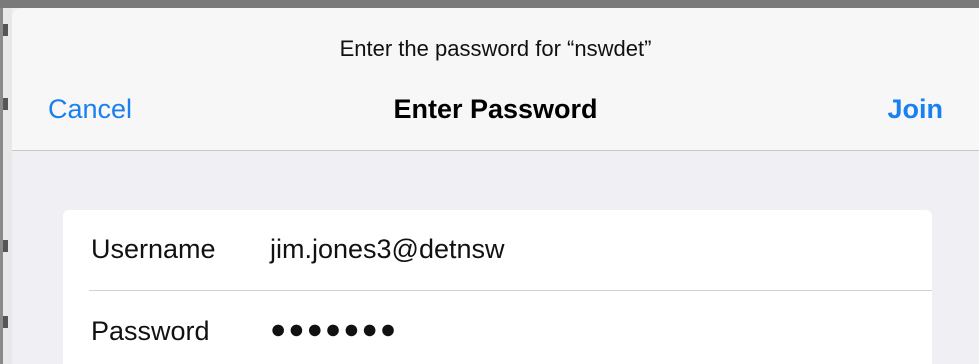 The image size is (979, 364). I want to click on background-top-edge, so click(489, 4).